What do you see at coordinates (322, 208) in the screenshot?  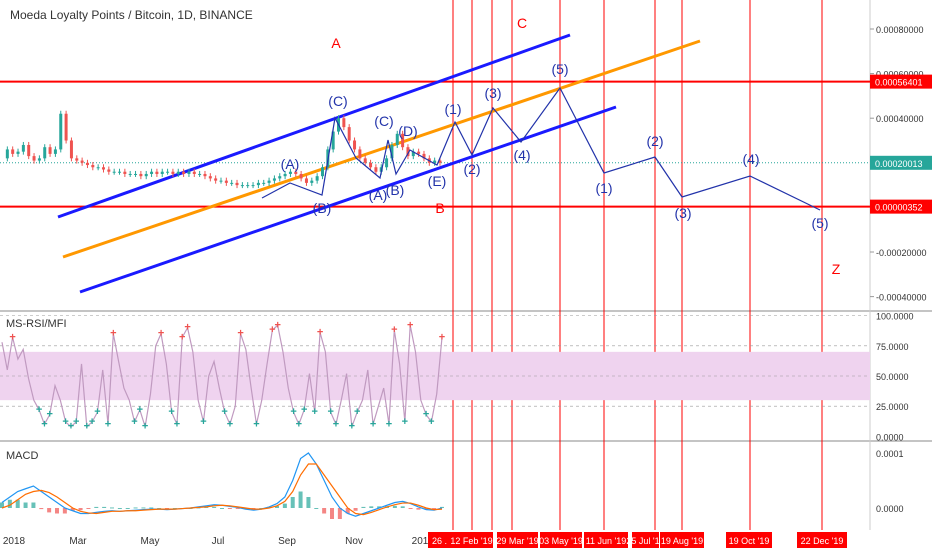 I see `wave-label: (B)` at bounding box center [322, 208].